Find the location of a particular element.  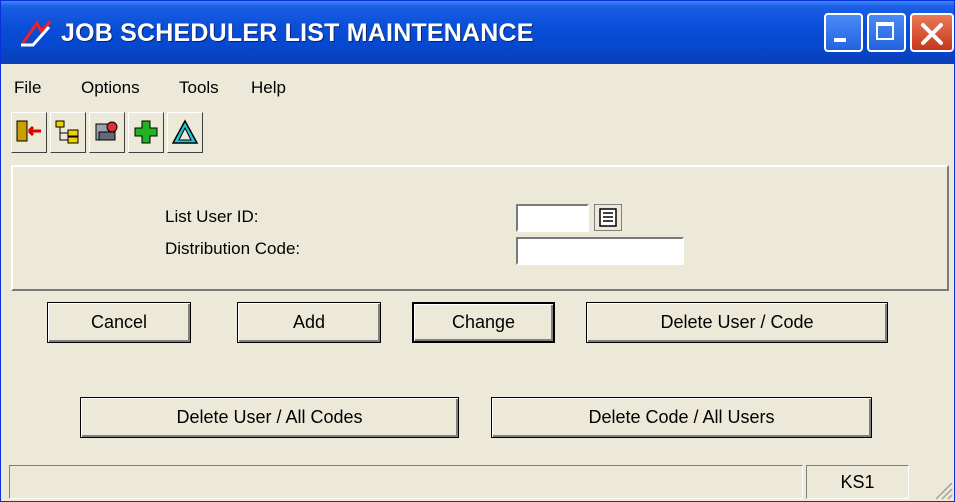

distribution-code-input is located at coordinates (600, 251).